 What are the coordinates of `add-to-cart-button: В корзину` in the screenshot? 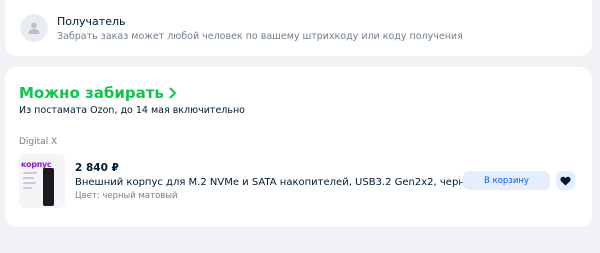 It's located at (506, 180).